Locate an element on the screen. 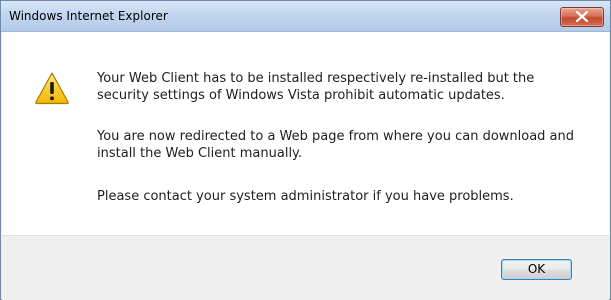  close-button is located at coordinates (582, 17).